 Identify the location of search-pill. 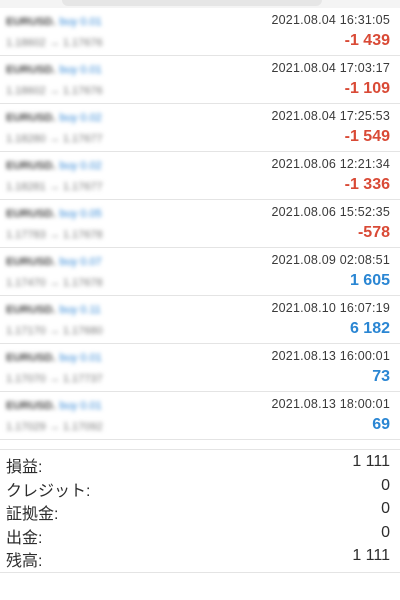
(192, 3).